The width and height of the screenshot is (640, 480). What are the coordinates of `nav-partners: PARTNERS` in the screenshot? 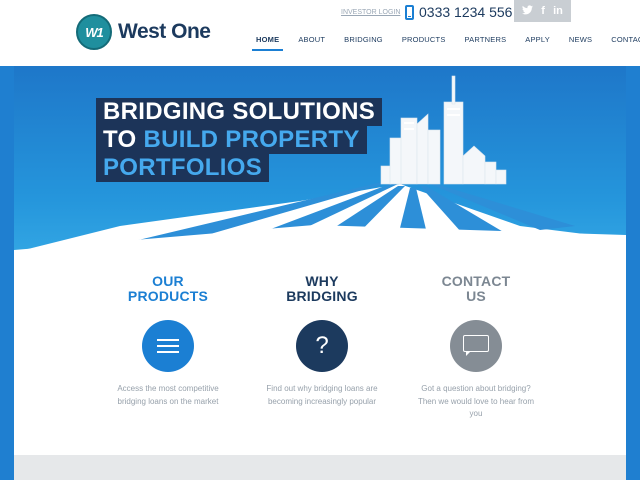 It's located at (486, 40).